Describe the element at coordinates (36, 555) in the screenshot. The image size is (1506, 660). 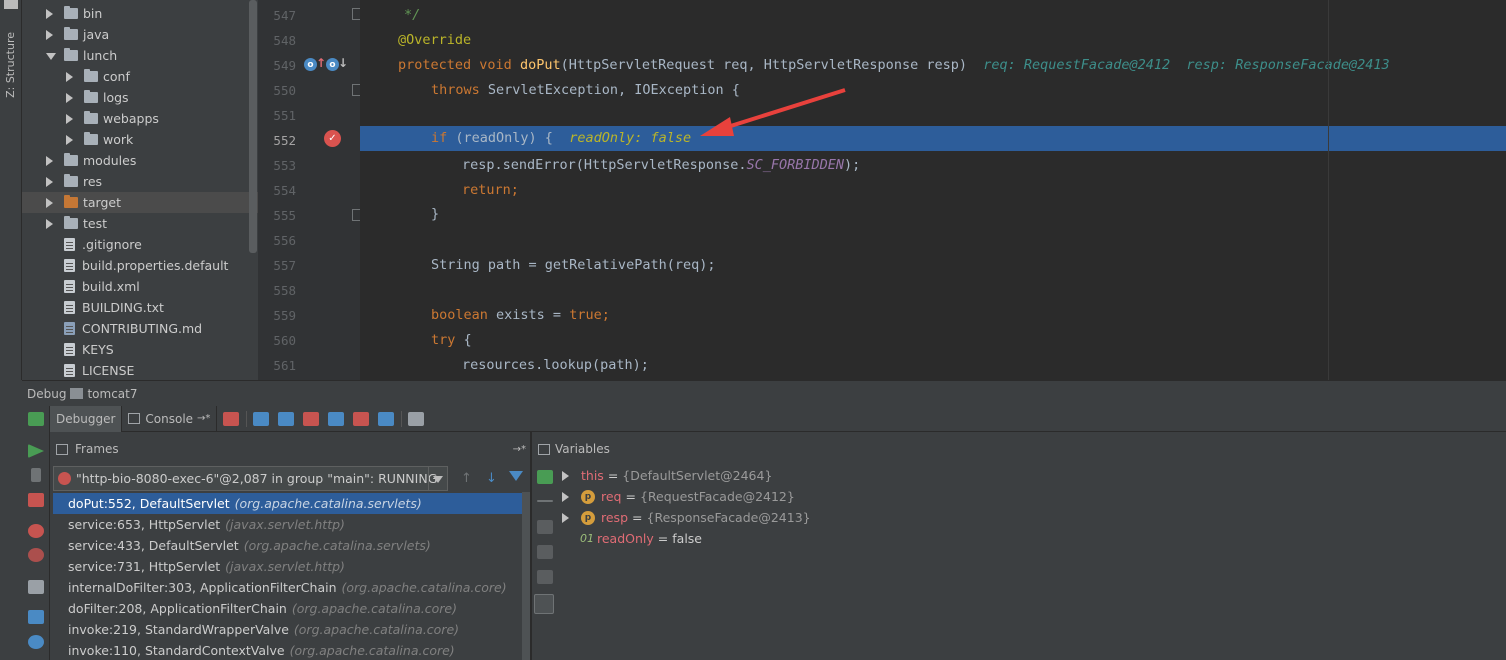
I see `mute-breakpoints-icon` at that location.